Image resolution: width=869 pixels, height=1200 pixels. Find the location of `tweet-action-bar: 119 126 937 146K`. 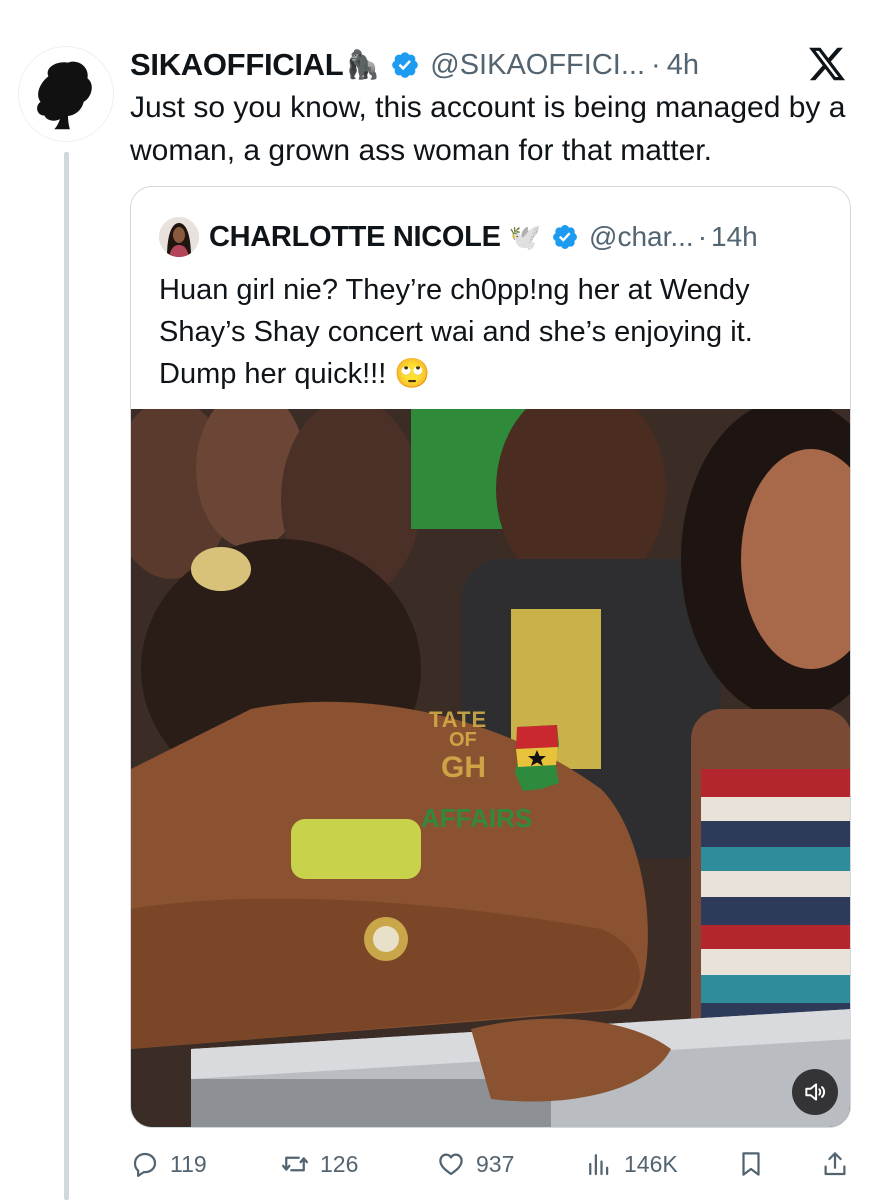

tweet-action-bar: 119 126 937 146K is located at coordinates (491, 1164).